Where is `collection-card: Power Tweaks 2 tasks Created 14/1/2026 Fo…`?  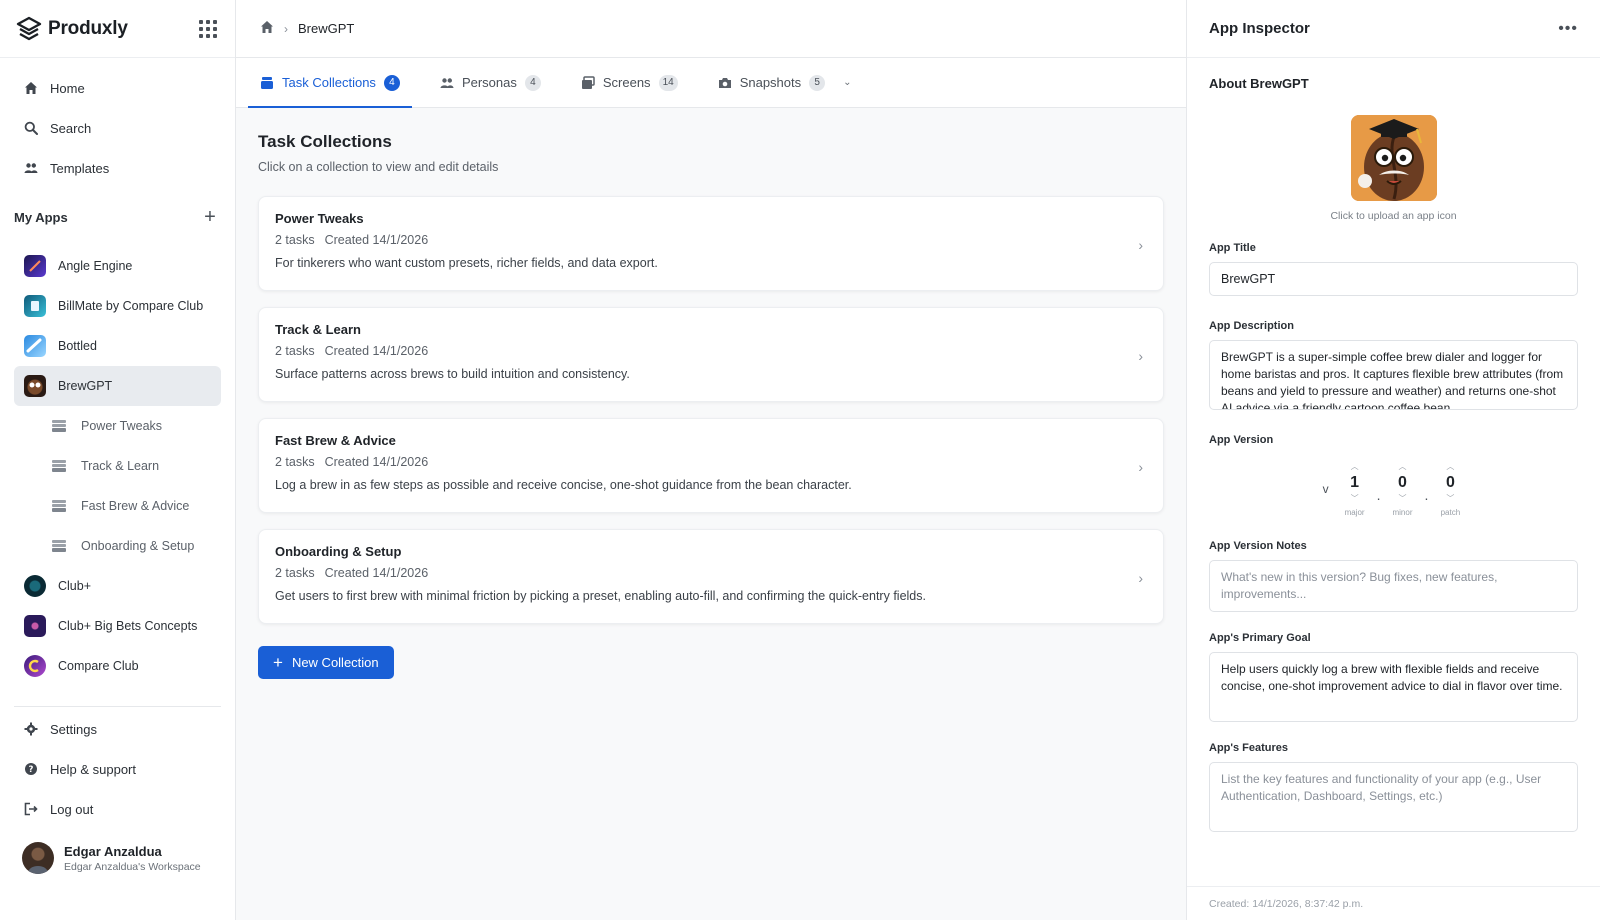
collection-card: Power Tweaks 2 tasks Created 14/1/2026 Fo… is located at coordinates (711, 243).